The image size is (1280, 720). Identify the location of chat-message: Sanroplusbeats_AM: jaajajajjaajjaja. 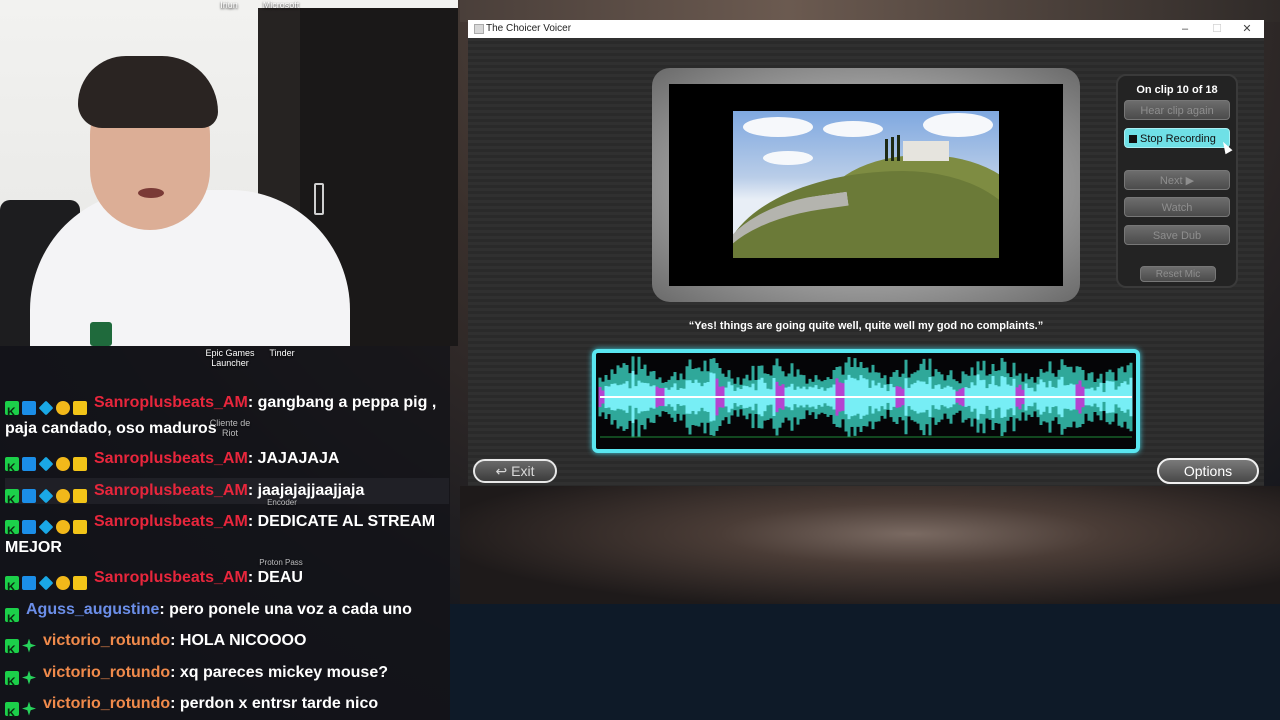
(227, 495).